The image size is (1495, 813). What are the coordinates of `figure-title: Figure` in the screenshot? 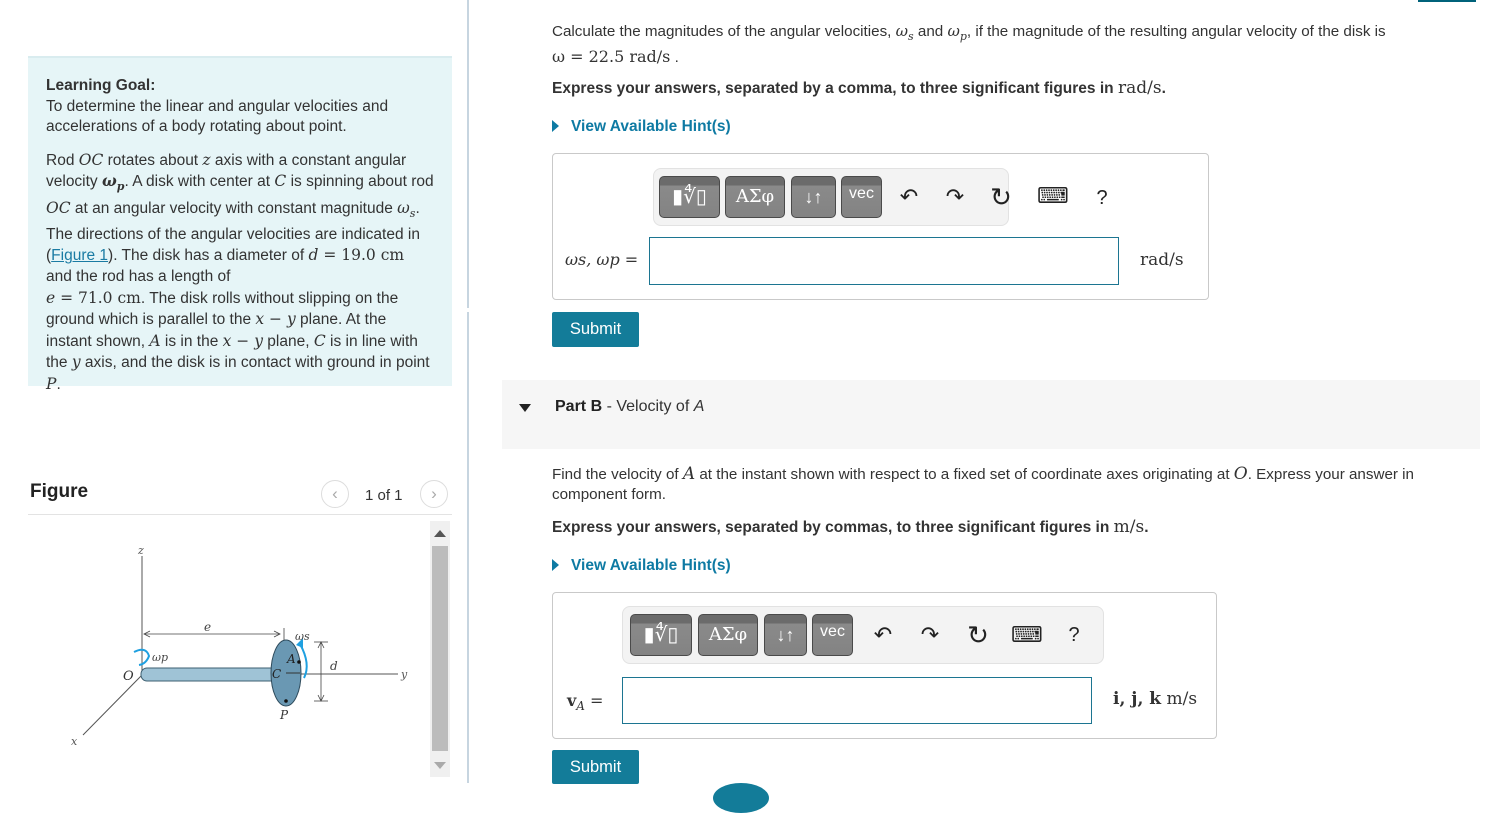 It's located at (59, 491).